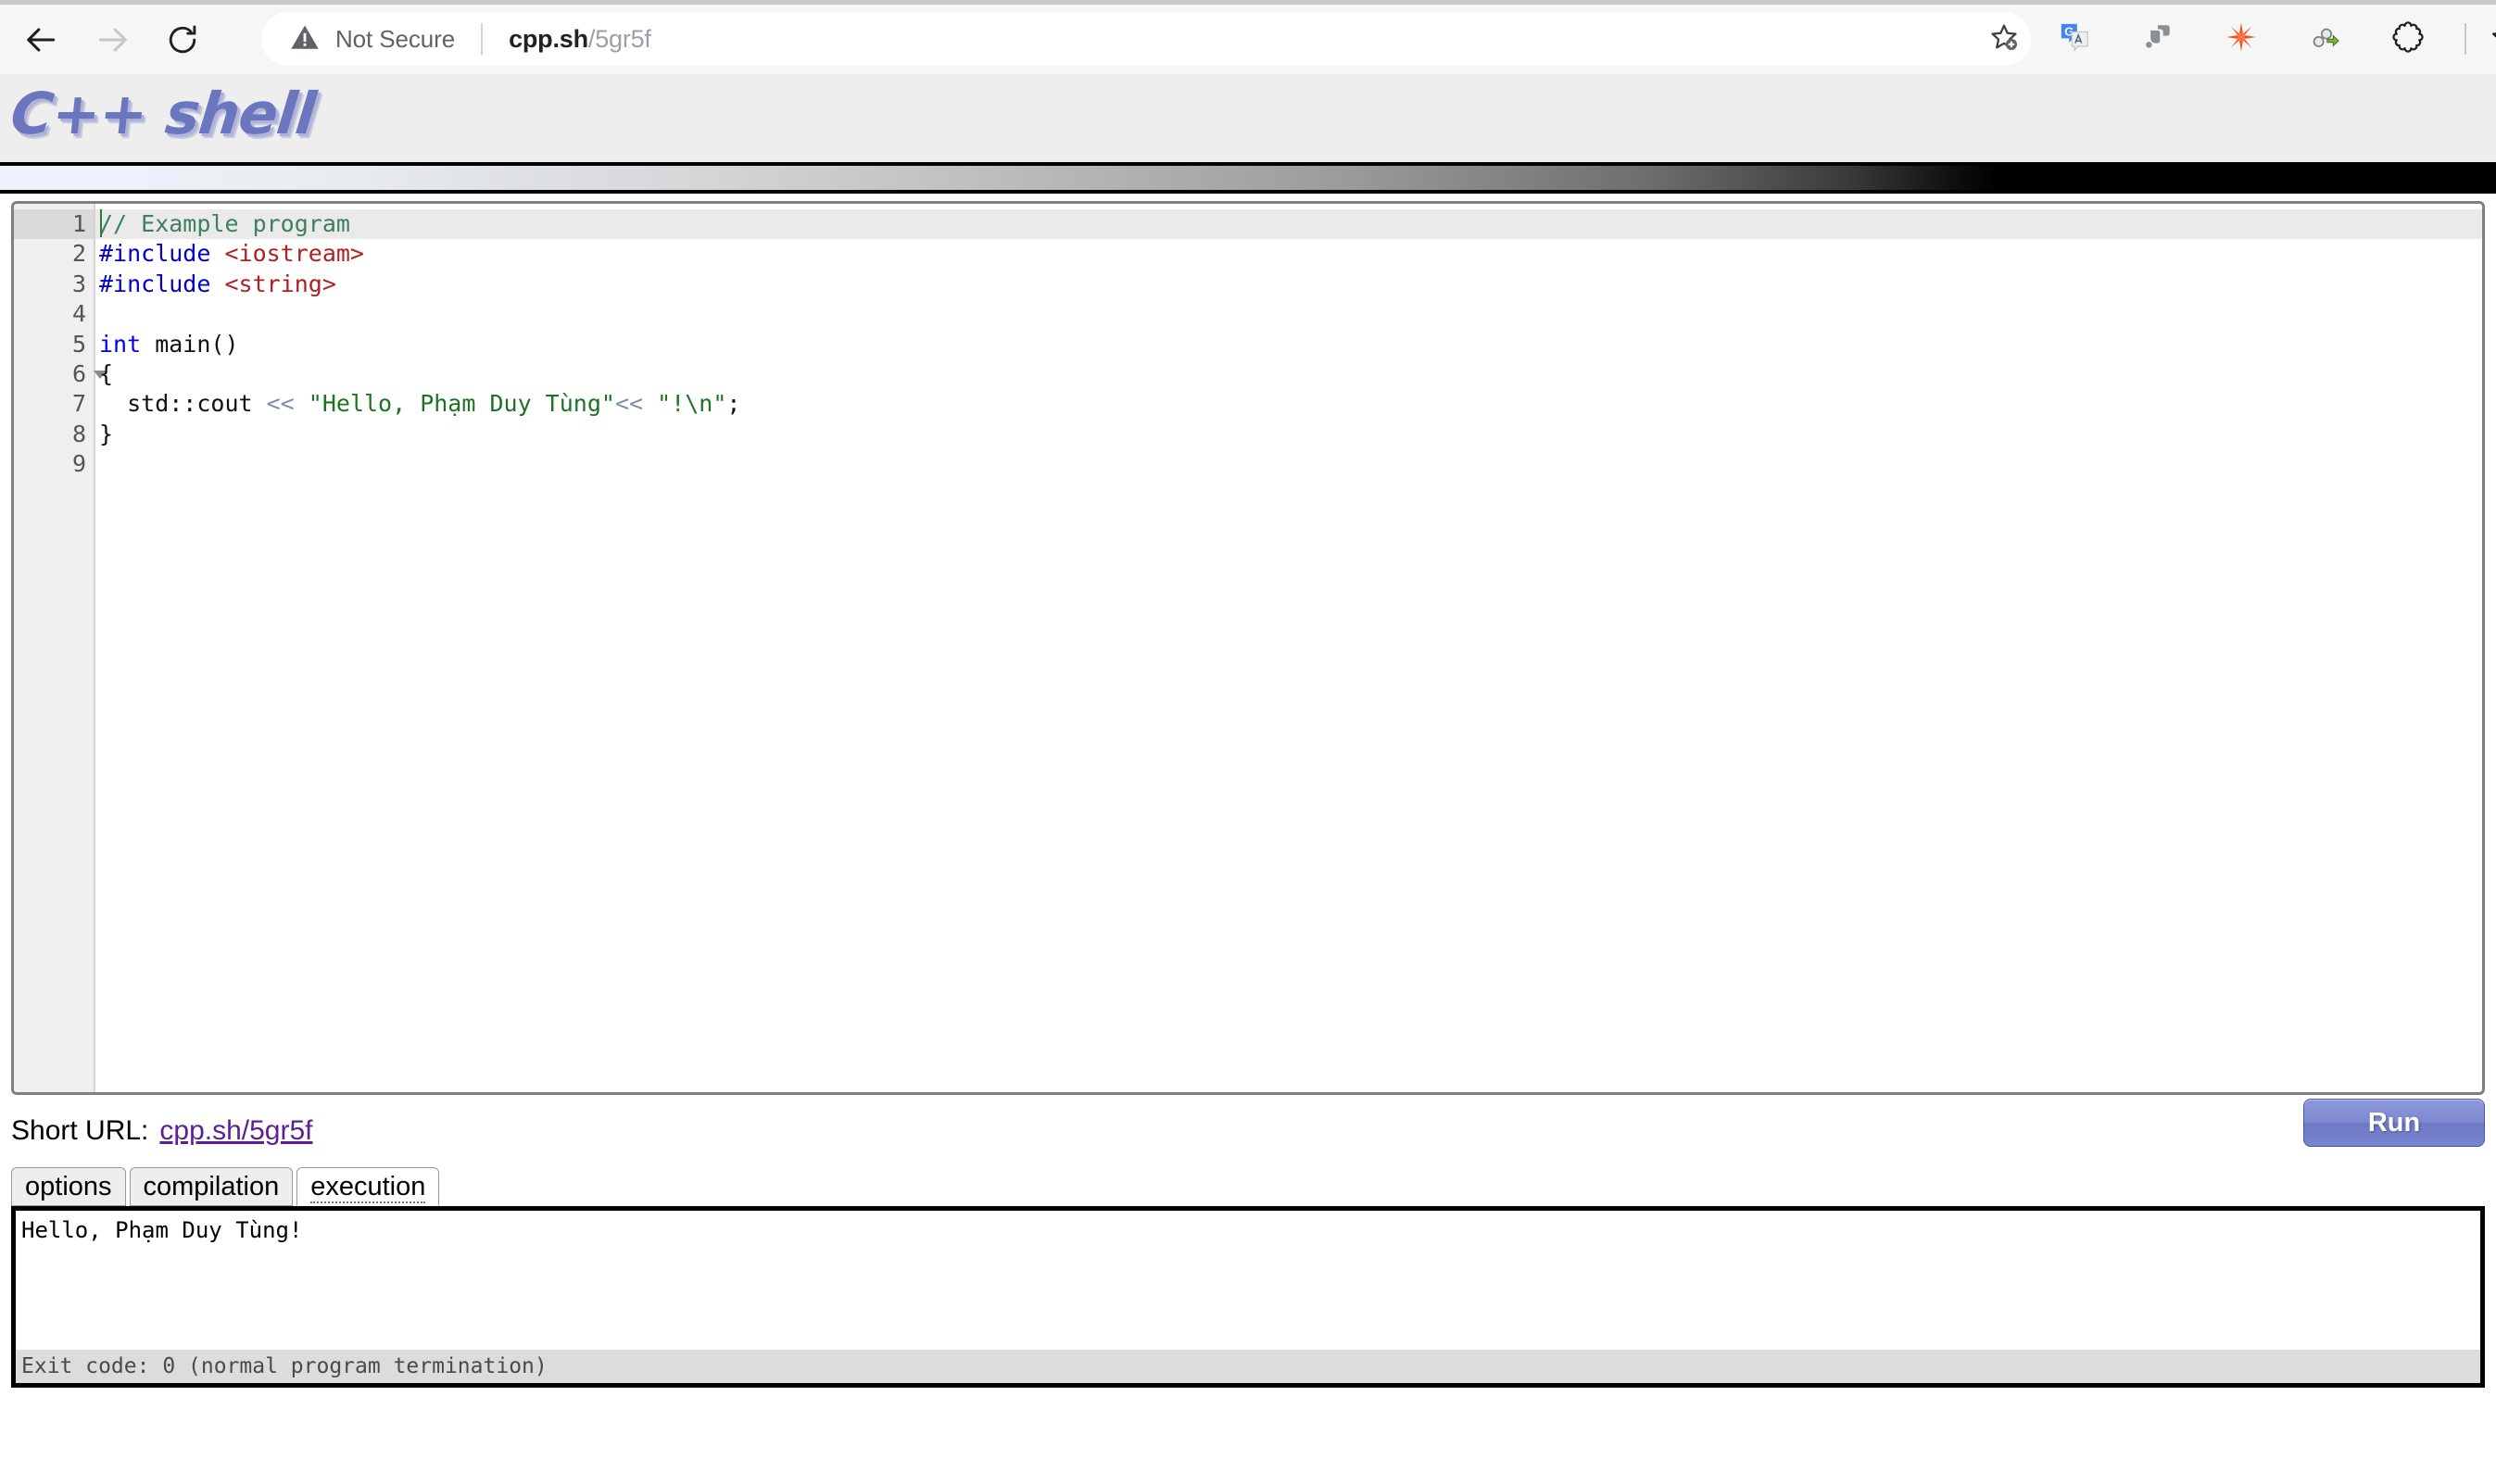 The width and height of the screenshot is (2496, 1484). What do you see at coordinates (101, 223) in the screenshot?
I see `text-caret` at bounding box center [101, 223].